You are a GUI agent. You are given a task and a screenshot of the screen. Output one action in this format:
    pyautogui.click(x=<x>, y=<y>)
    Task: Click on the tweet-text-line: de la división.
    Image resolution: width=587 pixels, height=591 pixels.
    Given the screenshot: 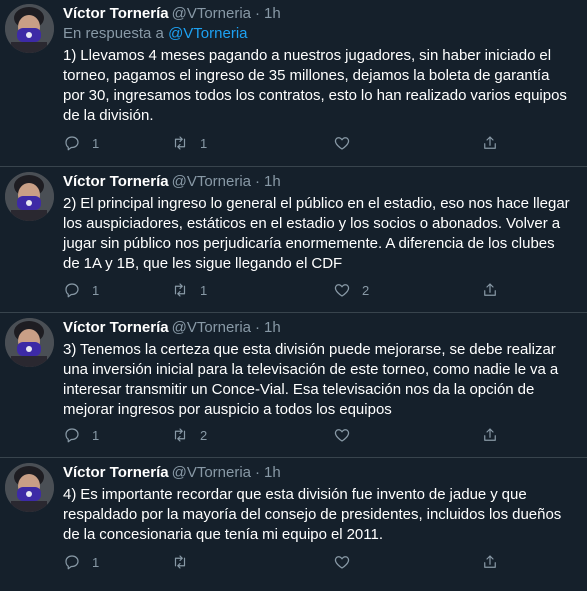 What is the action you would take?
    pyautogui.click(x=108, y=115)
    